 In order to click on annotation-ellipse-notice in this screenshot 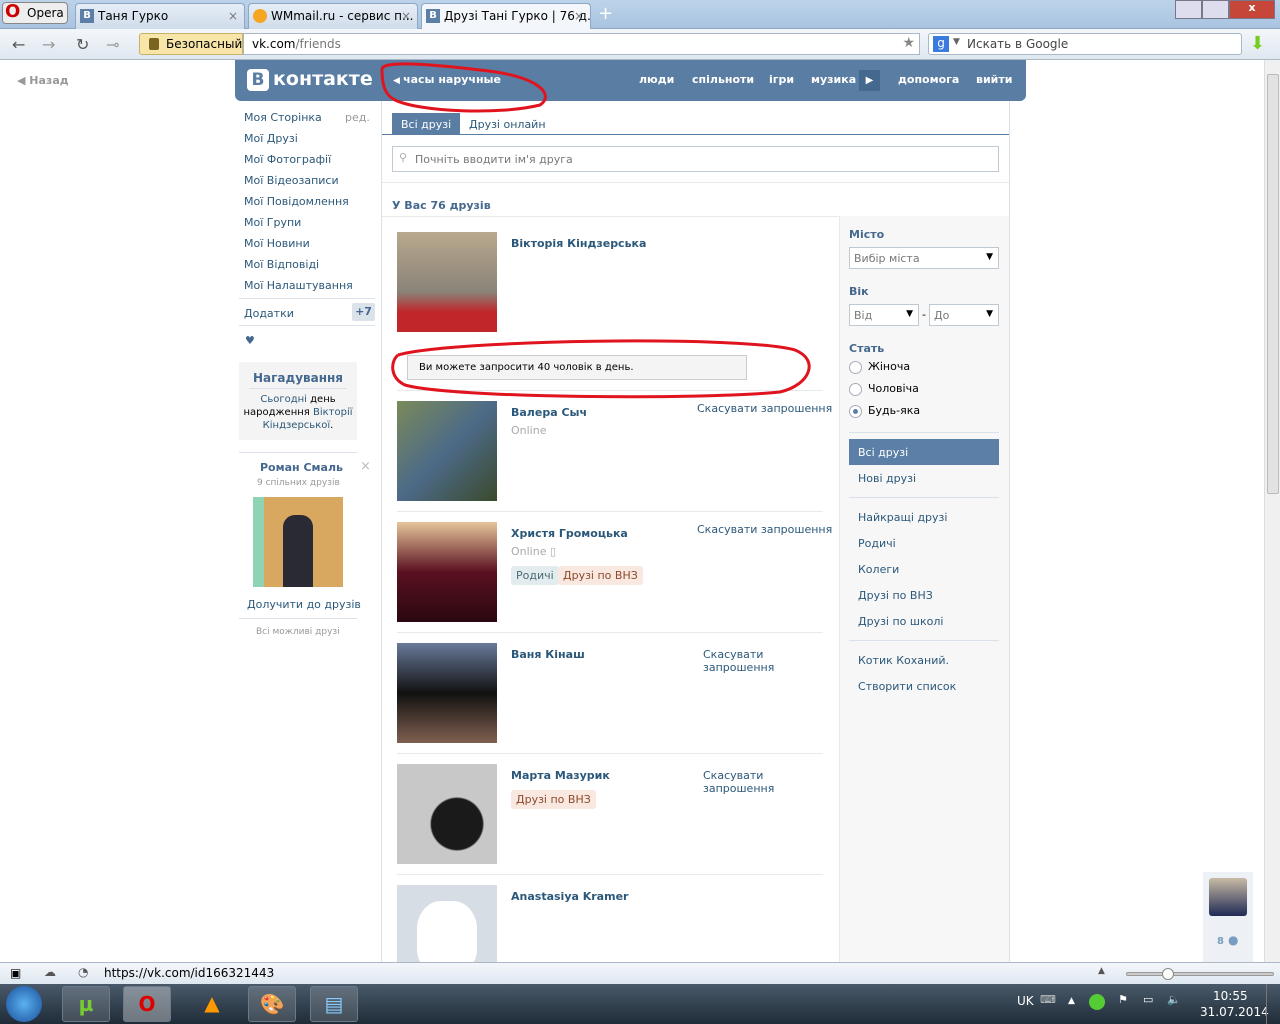, I will do `click(601, 369)`.